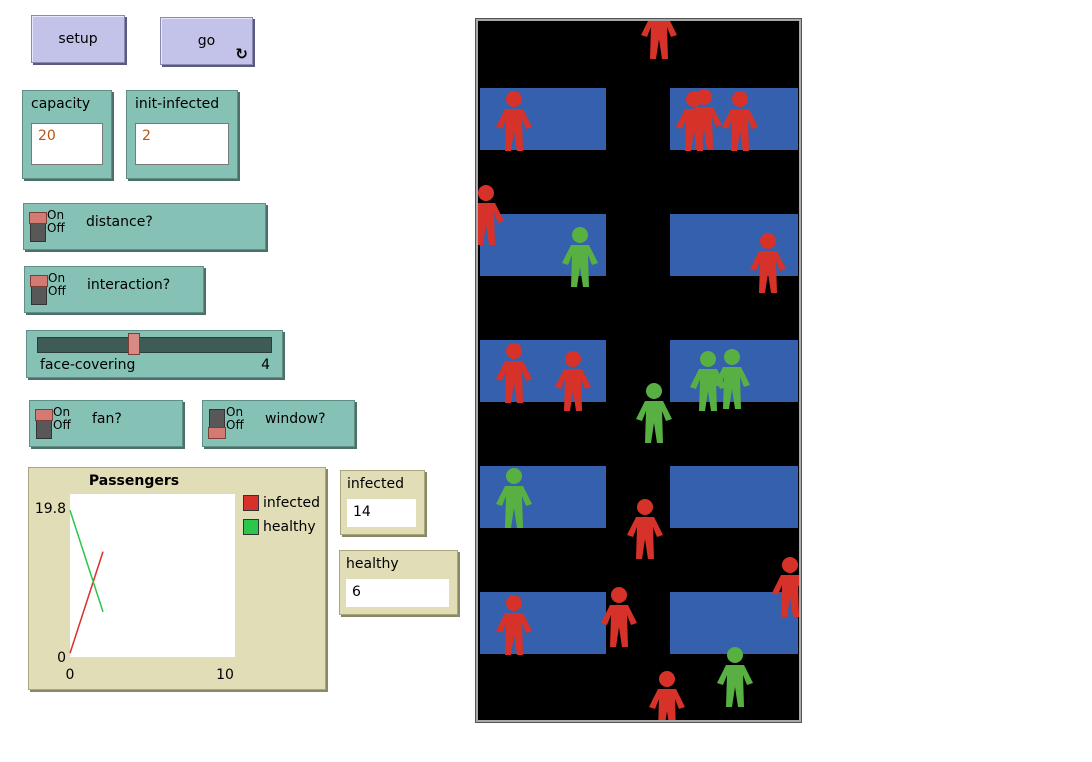  I want to click on distance-switch-label: distance?, so click(119, 222).